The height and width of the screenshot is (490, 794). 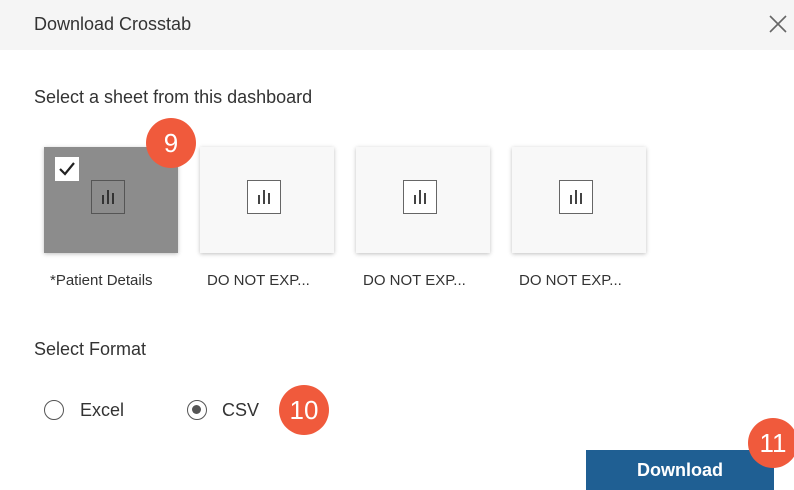 I want to click on checkmark-icon, so click(x=67, y=169).